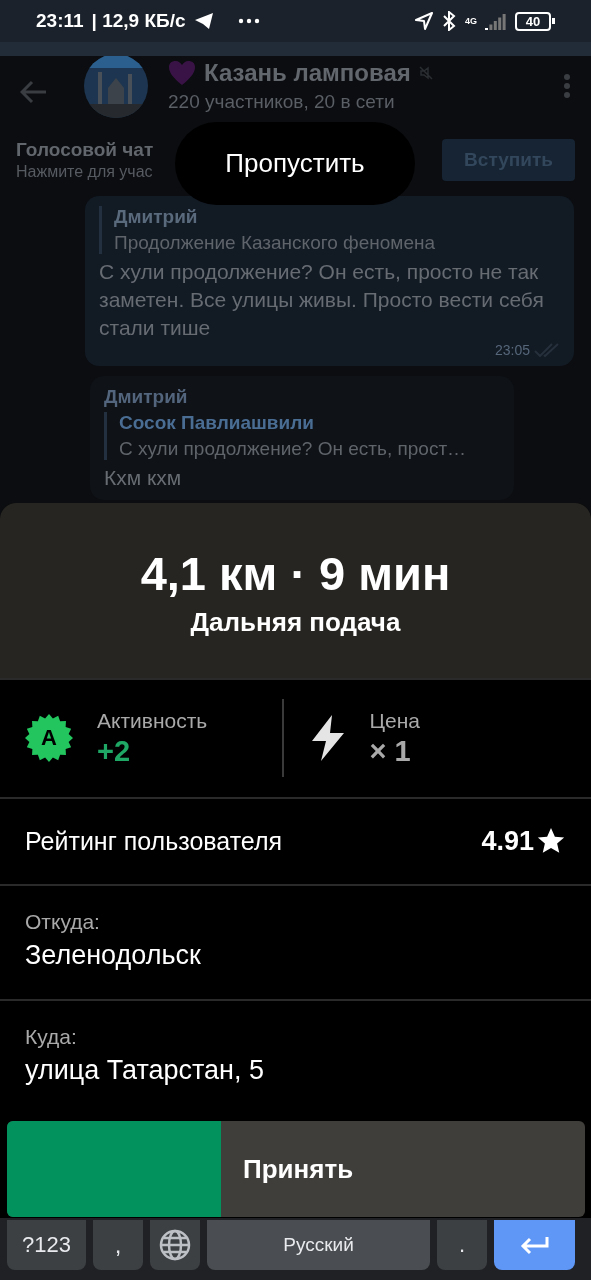 The width and height of the screenshot is (591, 1280). I want to click on accept-slider: Принять, so click(296, 1169).